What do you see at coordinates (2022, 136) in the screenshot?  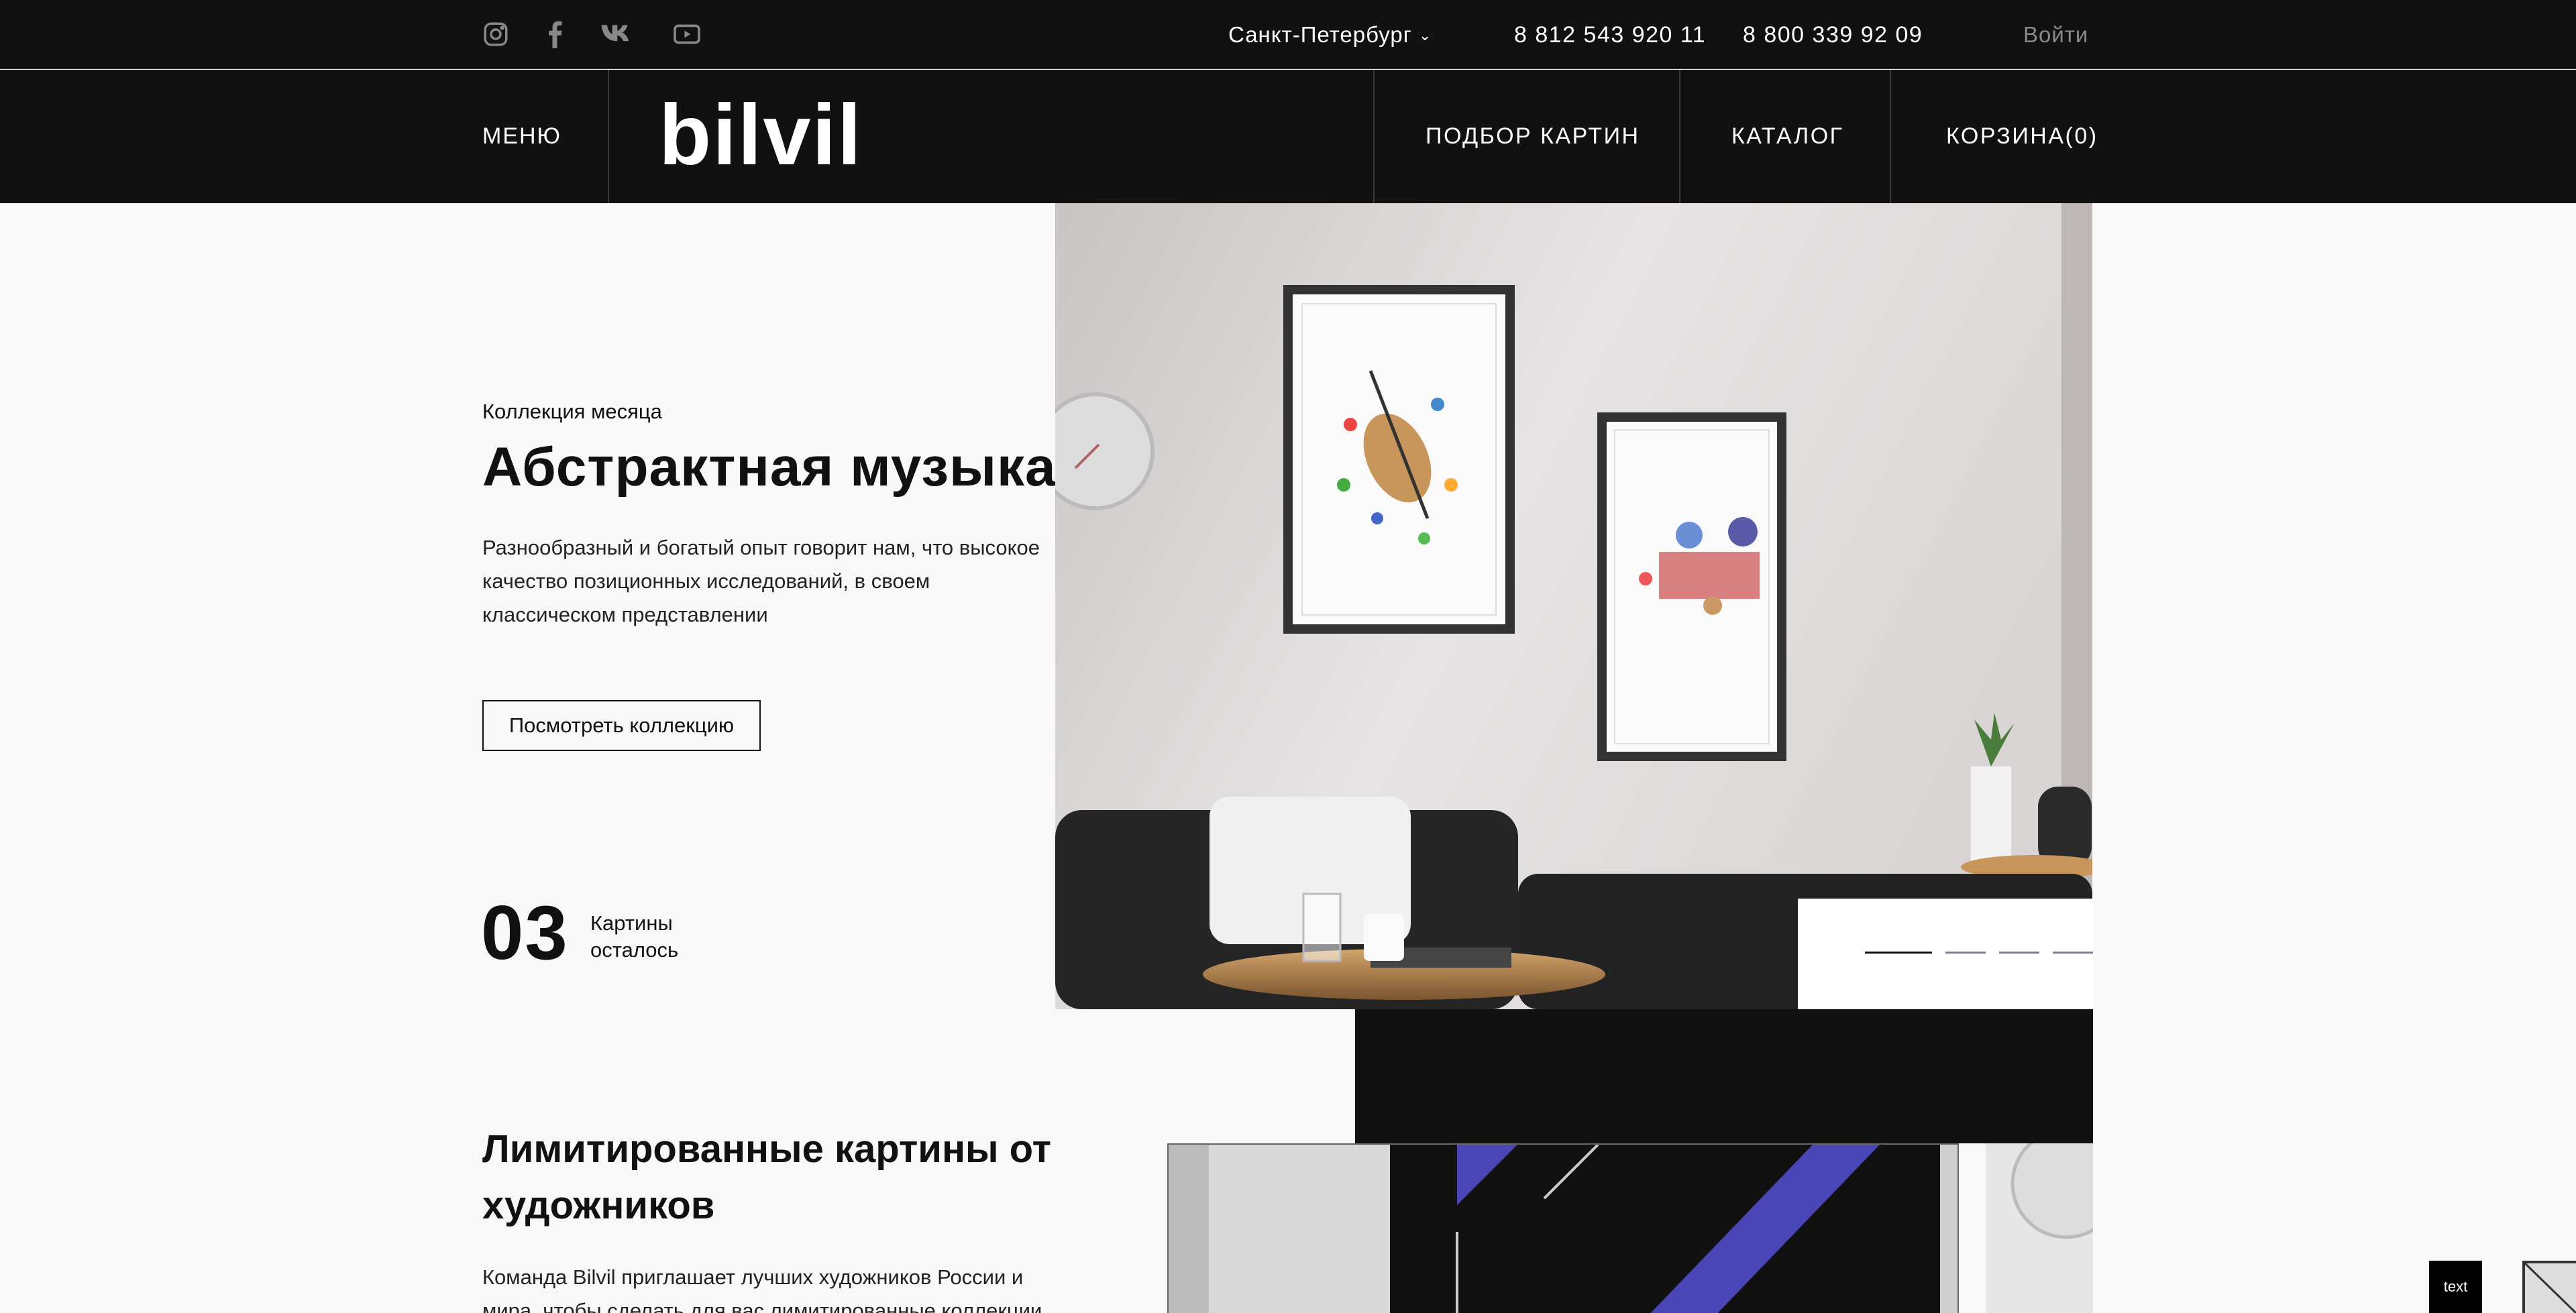 I see `nav-item-cart: КОРЗИНА(0)` at bounding box center [2022, 136].